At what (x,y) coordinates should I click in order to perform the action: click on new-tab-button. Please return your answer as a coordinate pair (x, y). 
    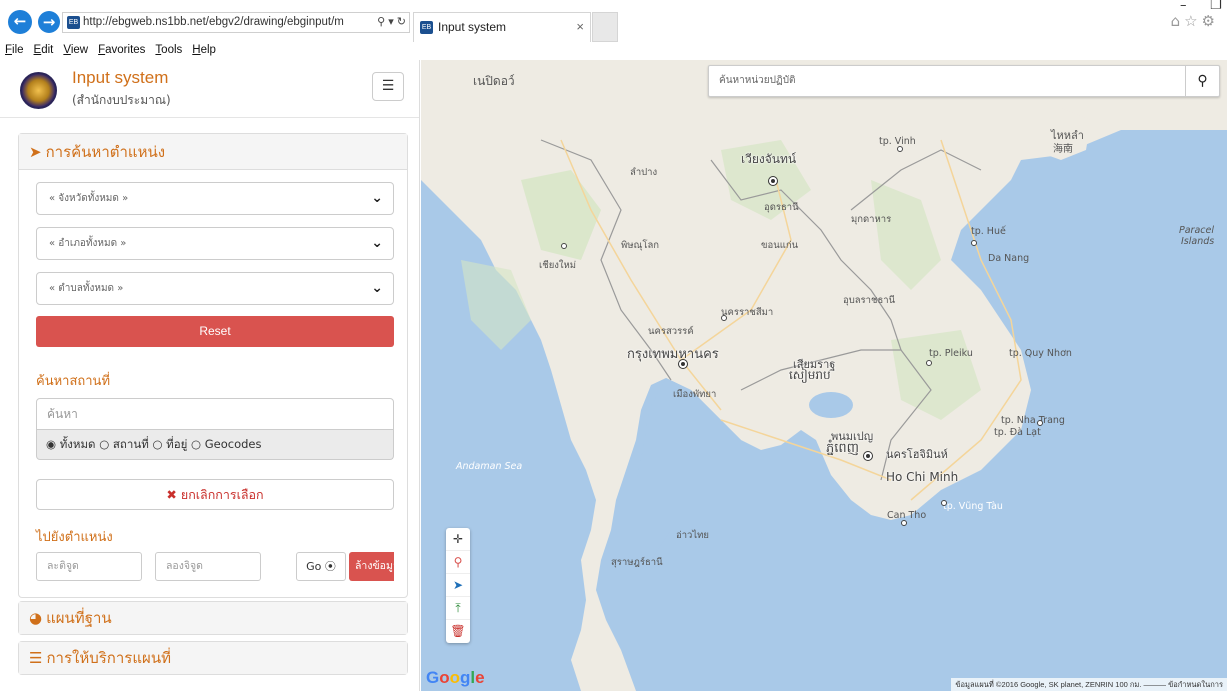
    Looking at the image, I should click on (605, 27).